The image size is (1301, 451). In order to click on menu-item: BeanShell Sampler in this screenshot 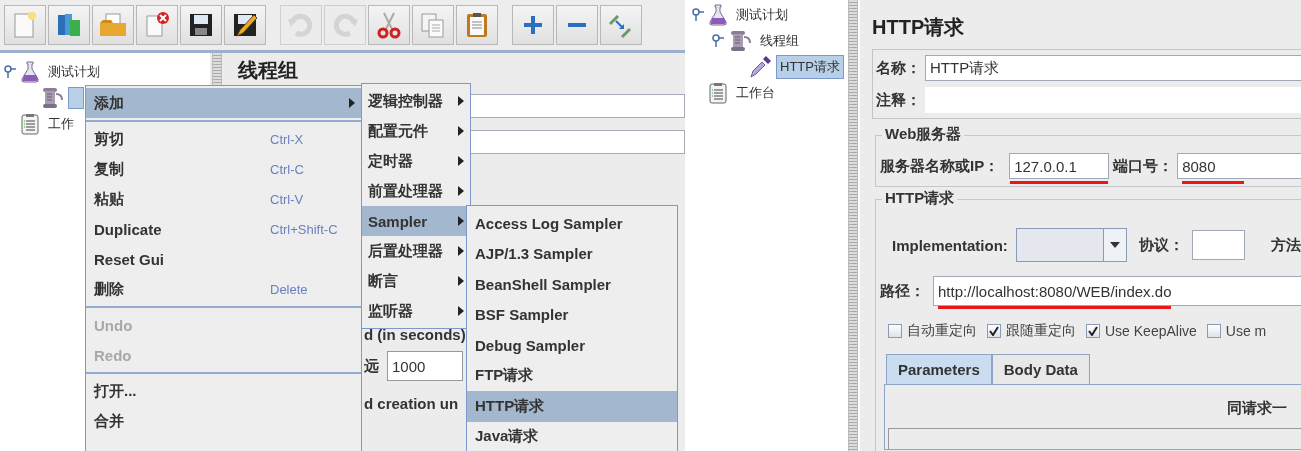, I will do `click(572, 284)`.